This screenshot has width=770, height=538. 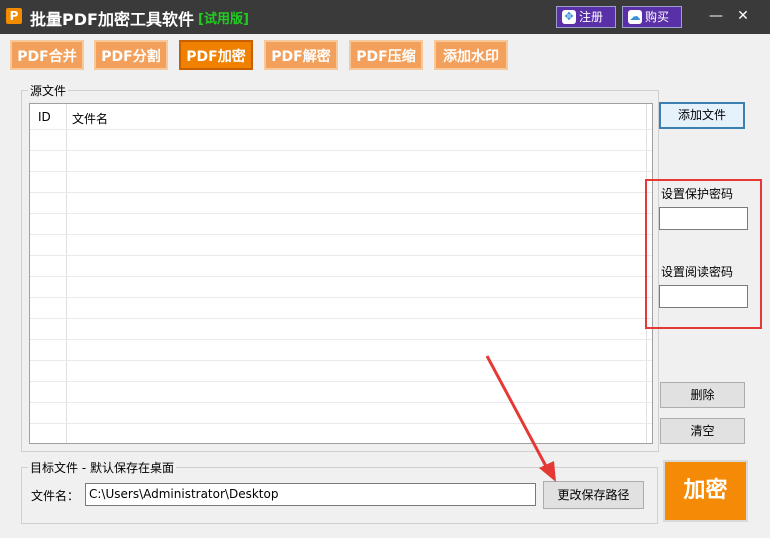 What do you see at coordinates (703, 296) in the screenshot?
I see `read-password-input` at bounding box center [703, 296].